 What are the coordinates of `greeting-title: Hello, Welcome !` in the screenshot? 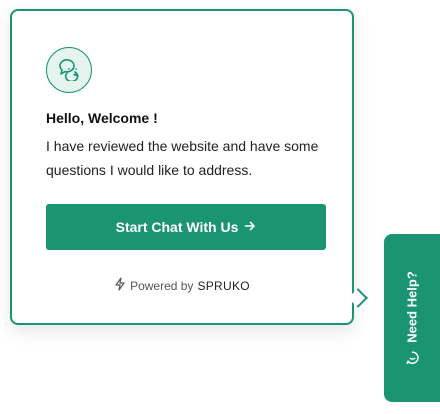 It's located at (102, 118).